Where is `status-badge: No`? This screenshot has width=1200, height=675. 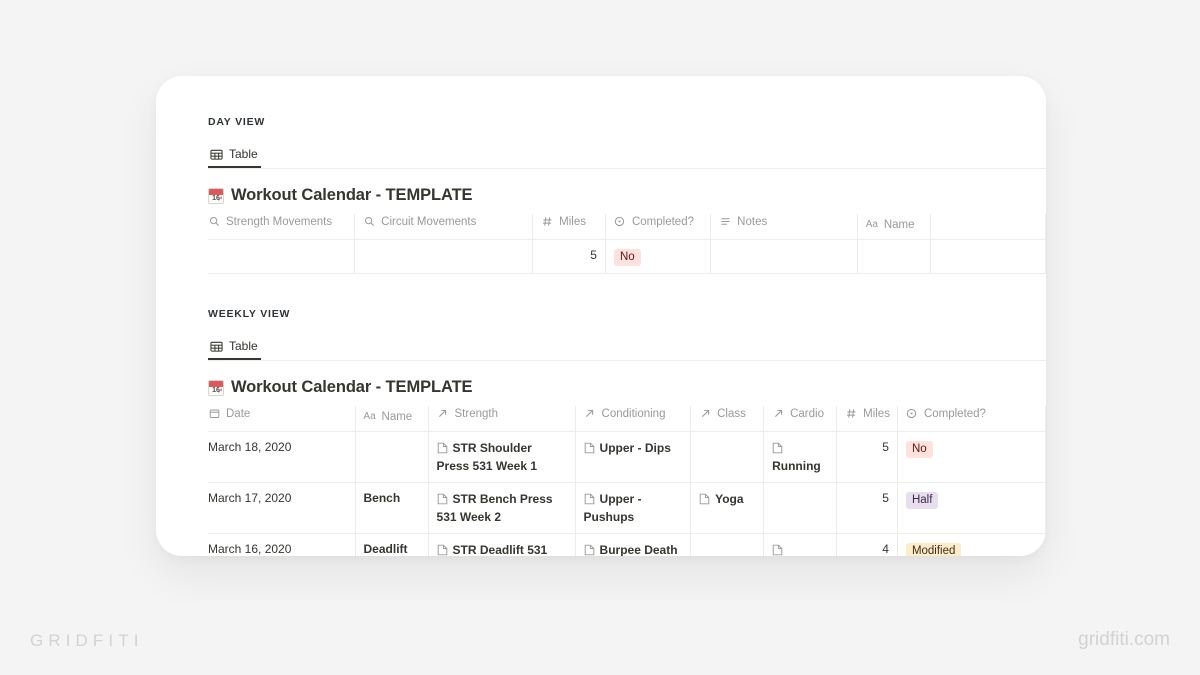
status-badge: No is located at coordinates (627, 257).